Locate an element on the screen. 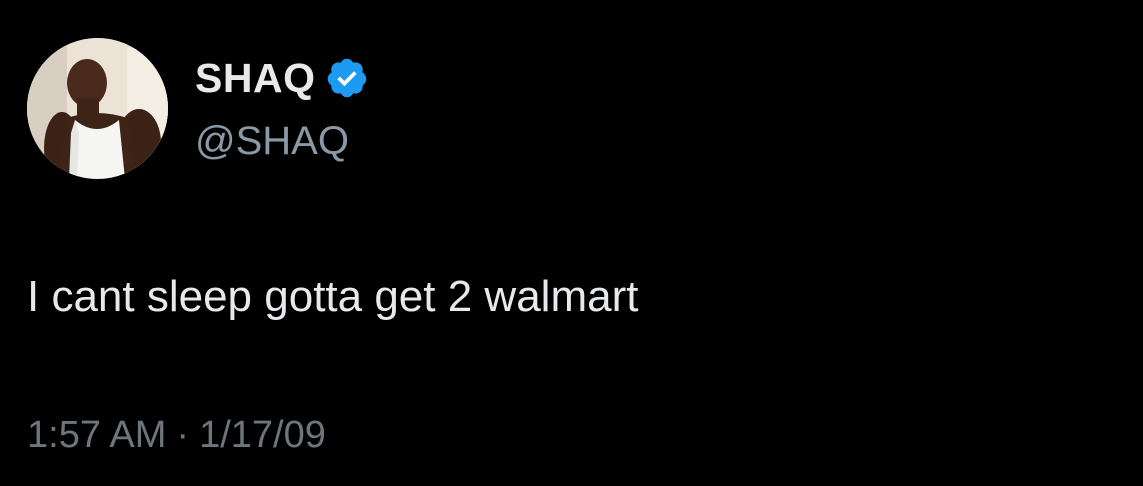 The height and width of the screenshot is (486, 1143). tweet-metadata: 1:57 AM · 1/17/09 is located at coordinates (176, 435).